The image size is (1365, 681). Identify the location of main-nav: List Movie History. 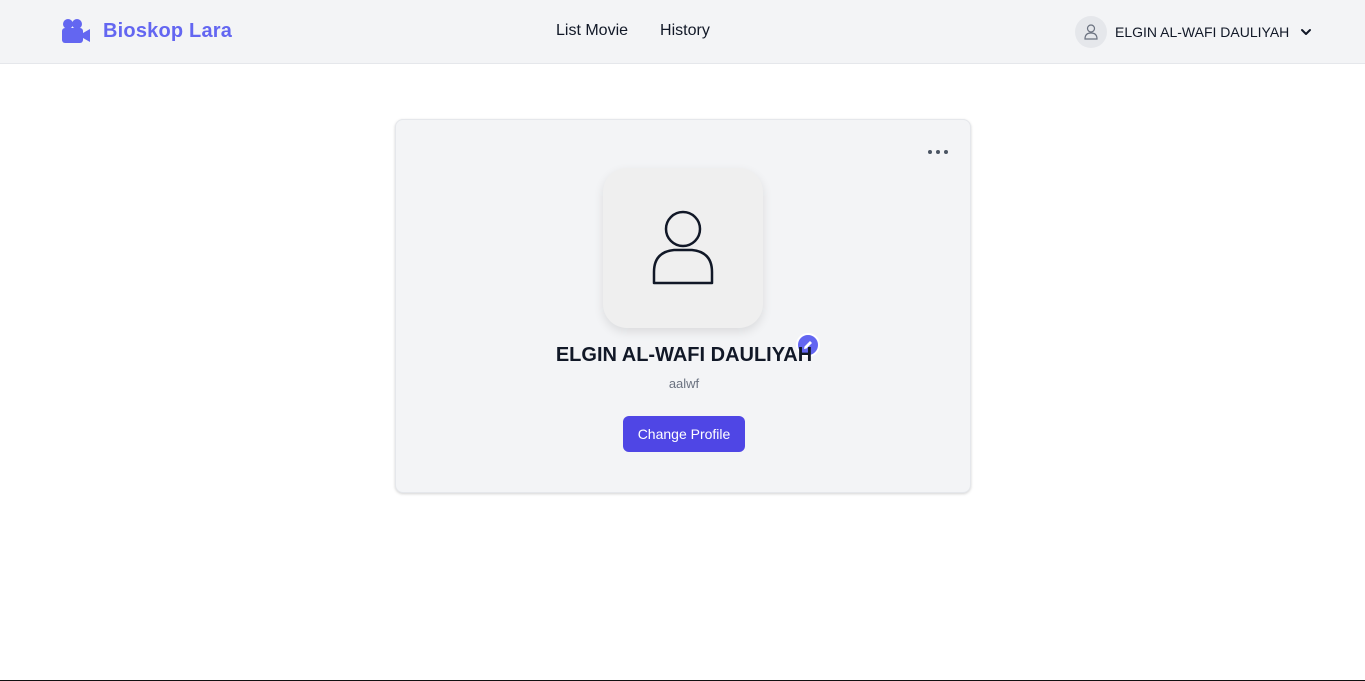
(633, 31).